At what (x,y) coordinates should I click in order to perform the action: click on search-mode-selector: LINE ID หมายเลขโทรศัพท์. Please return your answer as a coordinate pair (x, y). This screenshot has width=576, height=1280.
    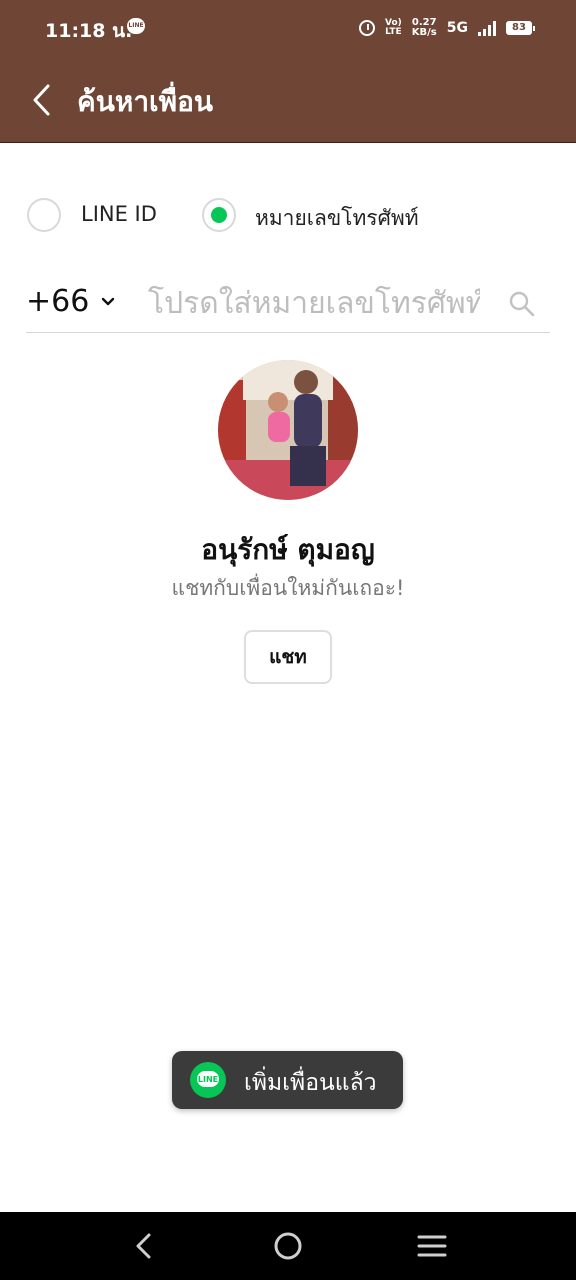
    Looking at the image, I should click on (287, 217).